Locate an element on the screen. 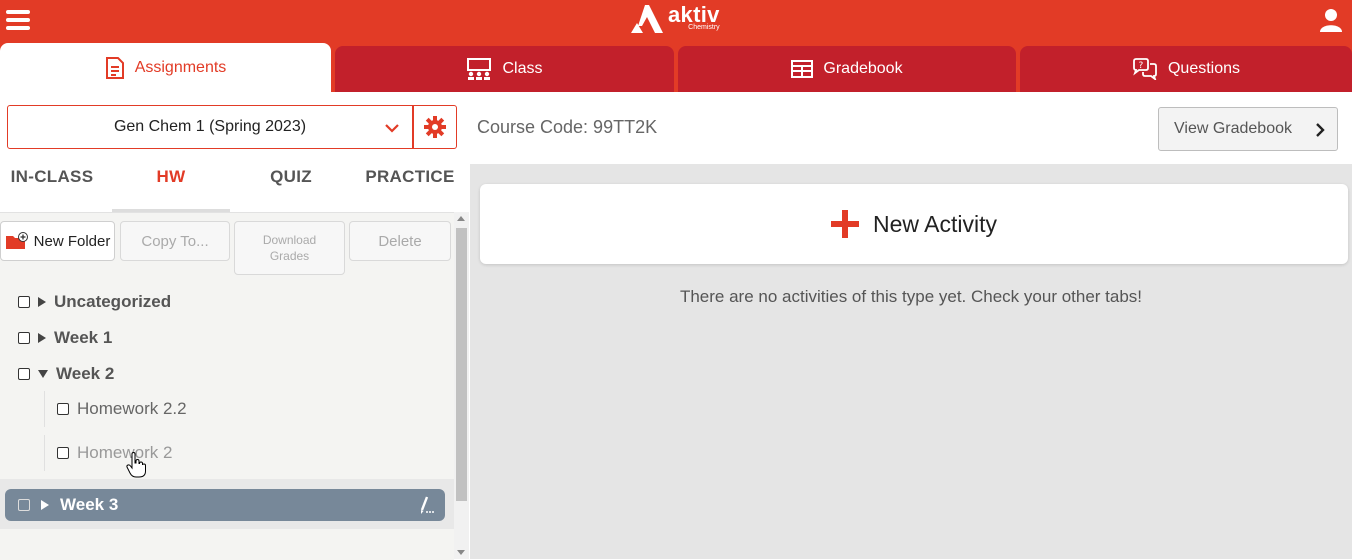  folder-label: Week 3 is located at coordinates (89, 504).